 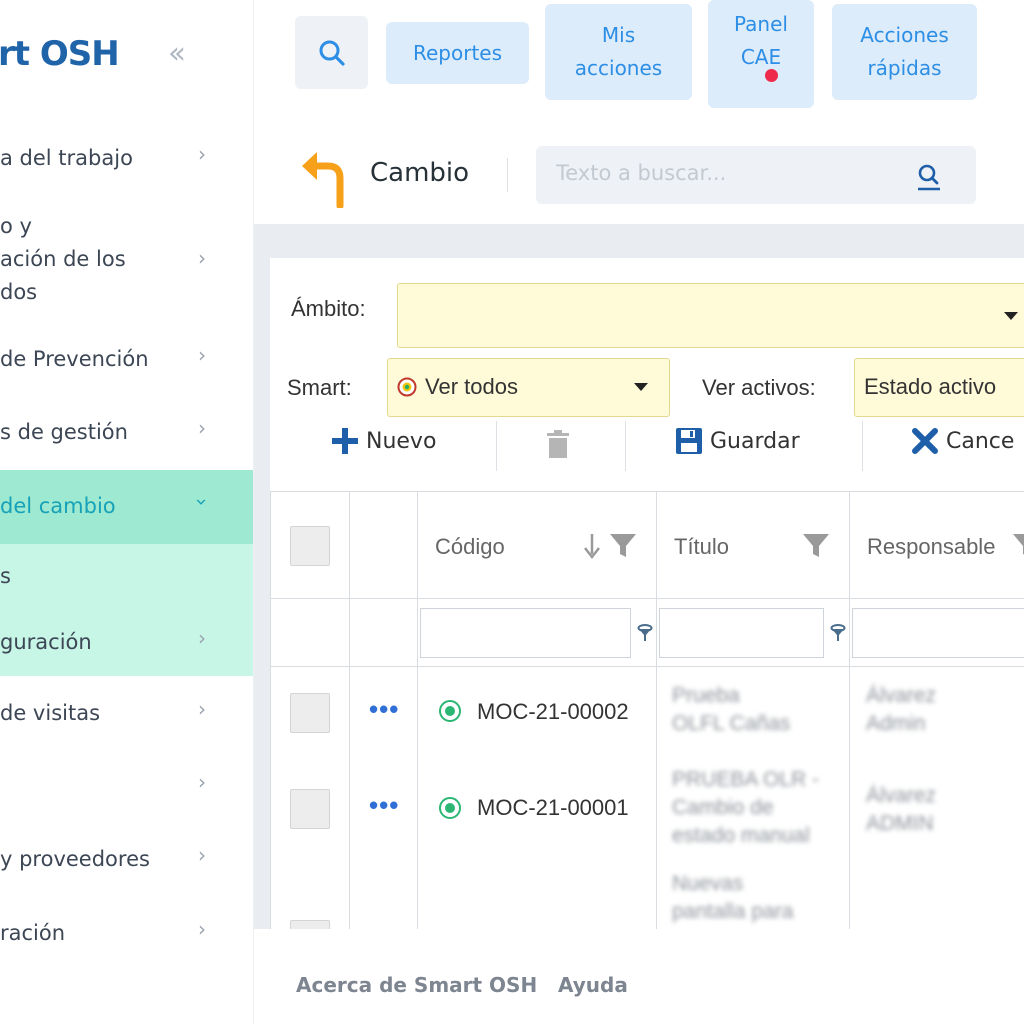 What do you see at coordinates (726, 173) in the screenshot?
I see `search-input` at bounding box center [726, 173].